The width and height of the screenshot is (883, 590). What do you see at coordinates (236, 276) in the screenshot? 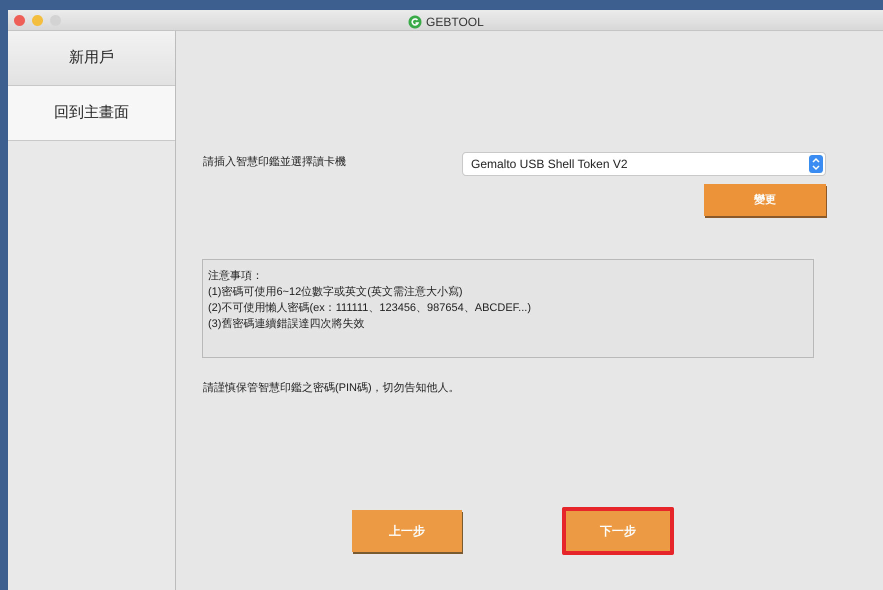
I see `notice-line: 注意事項：` at bounding box center [236, 276].